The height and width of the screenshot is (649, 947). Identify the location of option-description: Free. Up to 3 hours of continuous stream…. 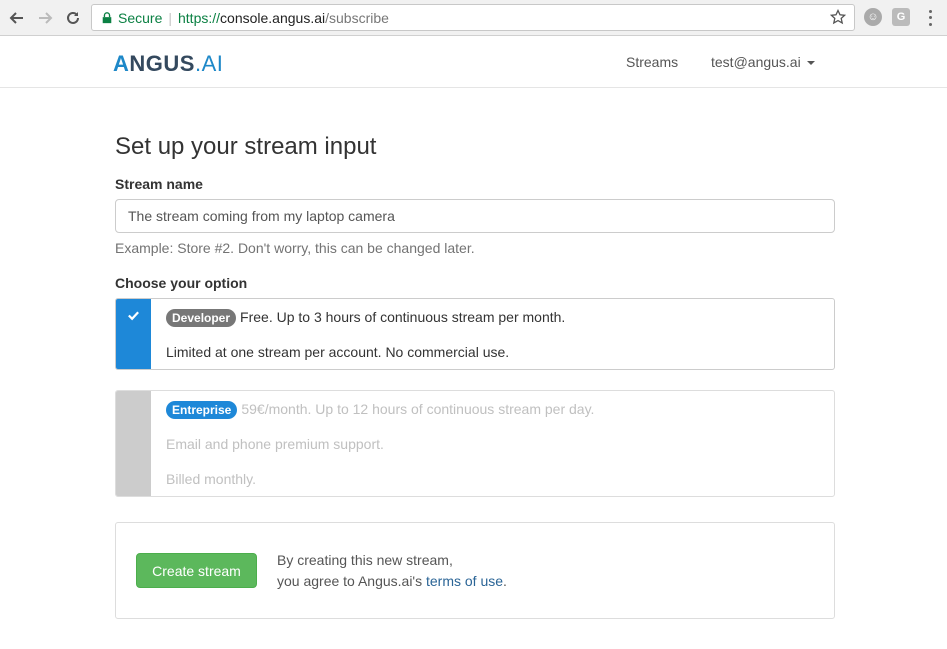
(403, 317).